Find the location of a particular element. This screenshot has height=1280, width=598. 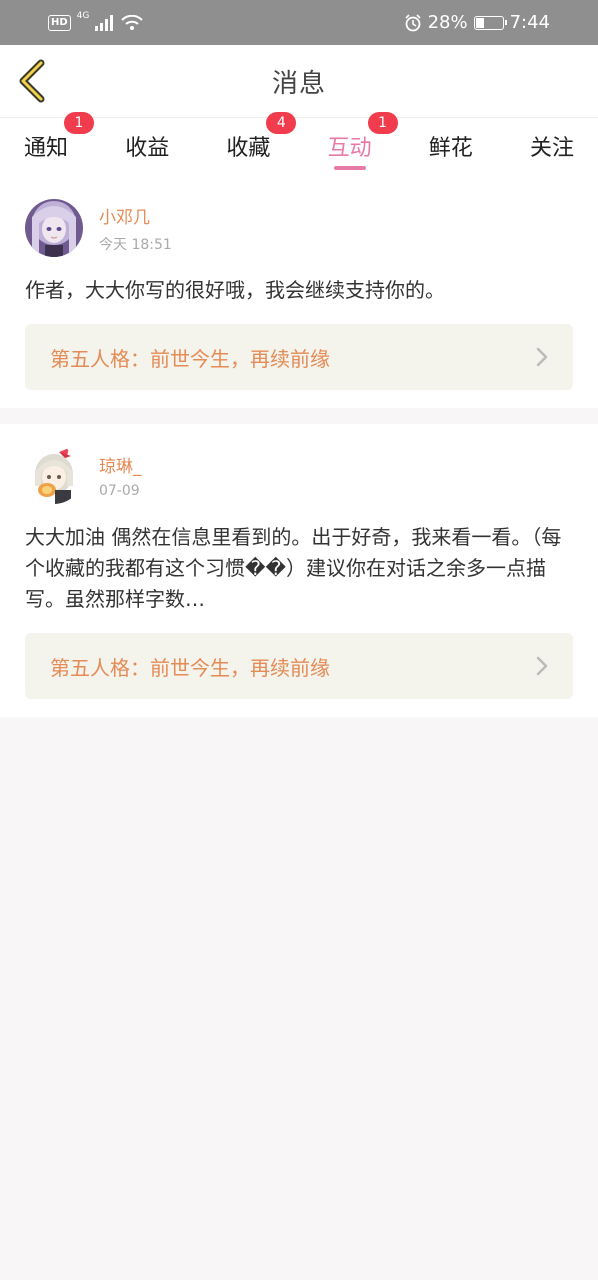

tab-favorites: 收藏 4 is located at coordinates (261, 145).